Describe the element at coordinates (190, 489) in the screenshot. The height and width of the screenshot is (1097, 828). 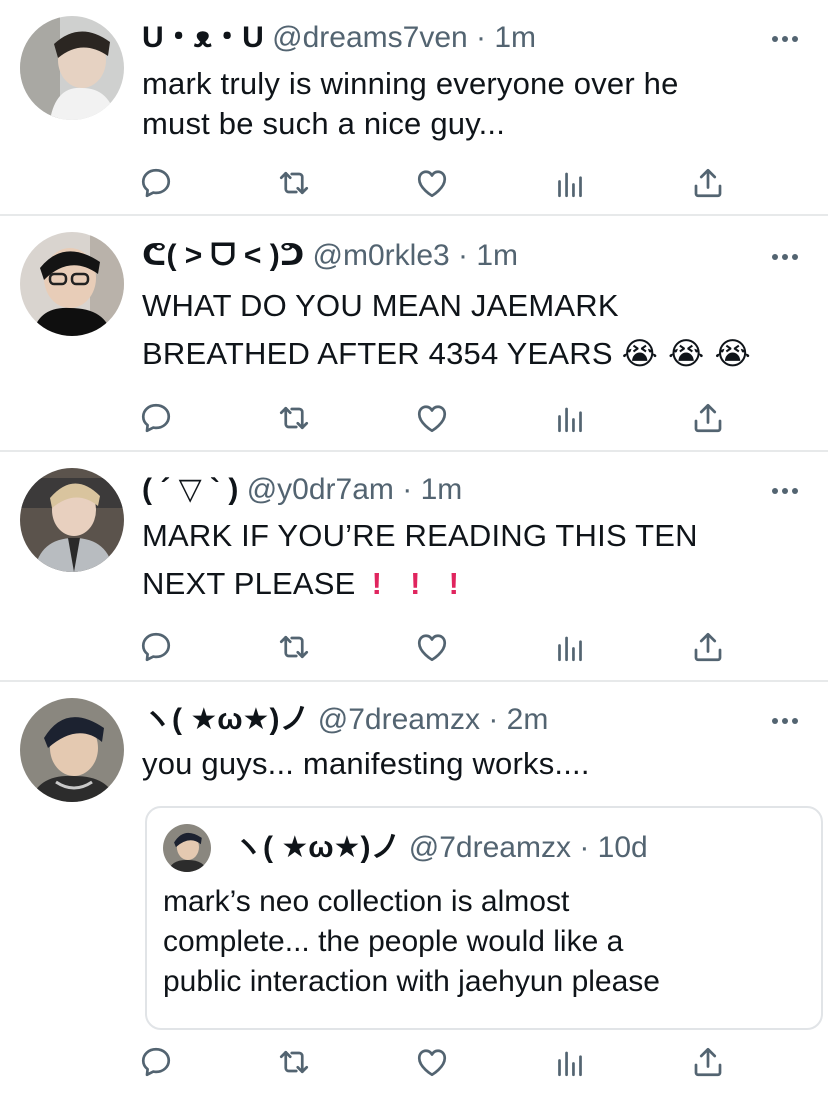
I see `display-name: ( ´ ▽ ` )` at that location.